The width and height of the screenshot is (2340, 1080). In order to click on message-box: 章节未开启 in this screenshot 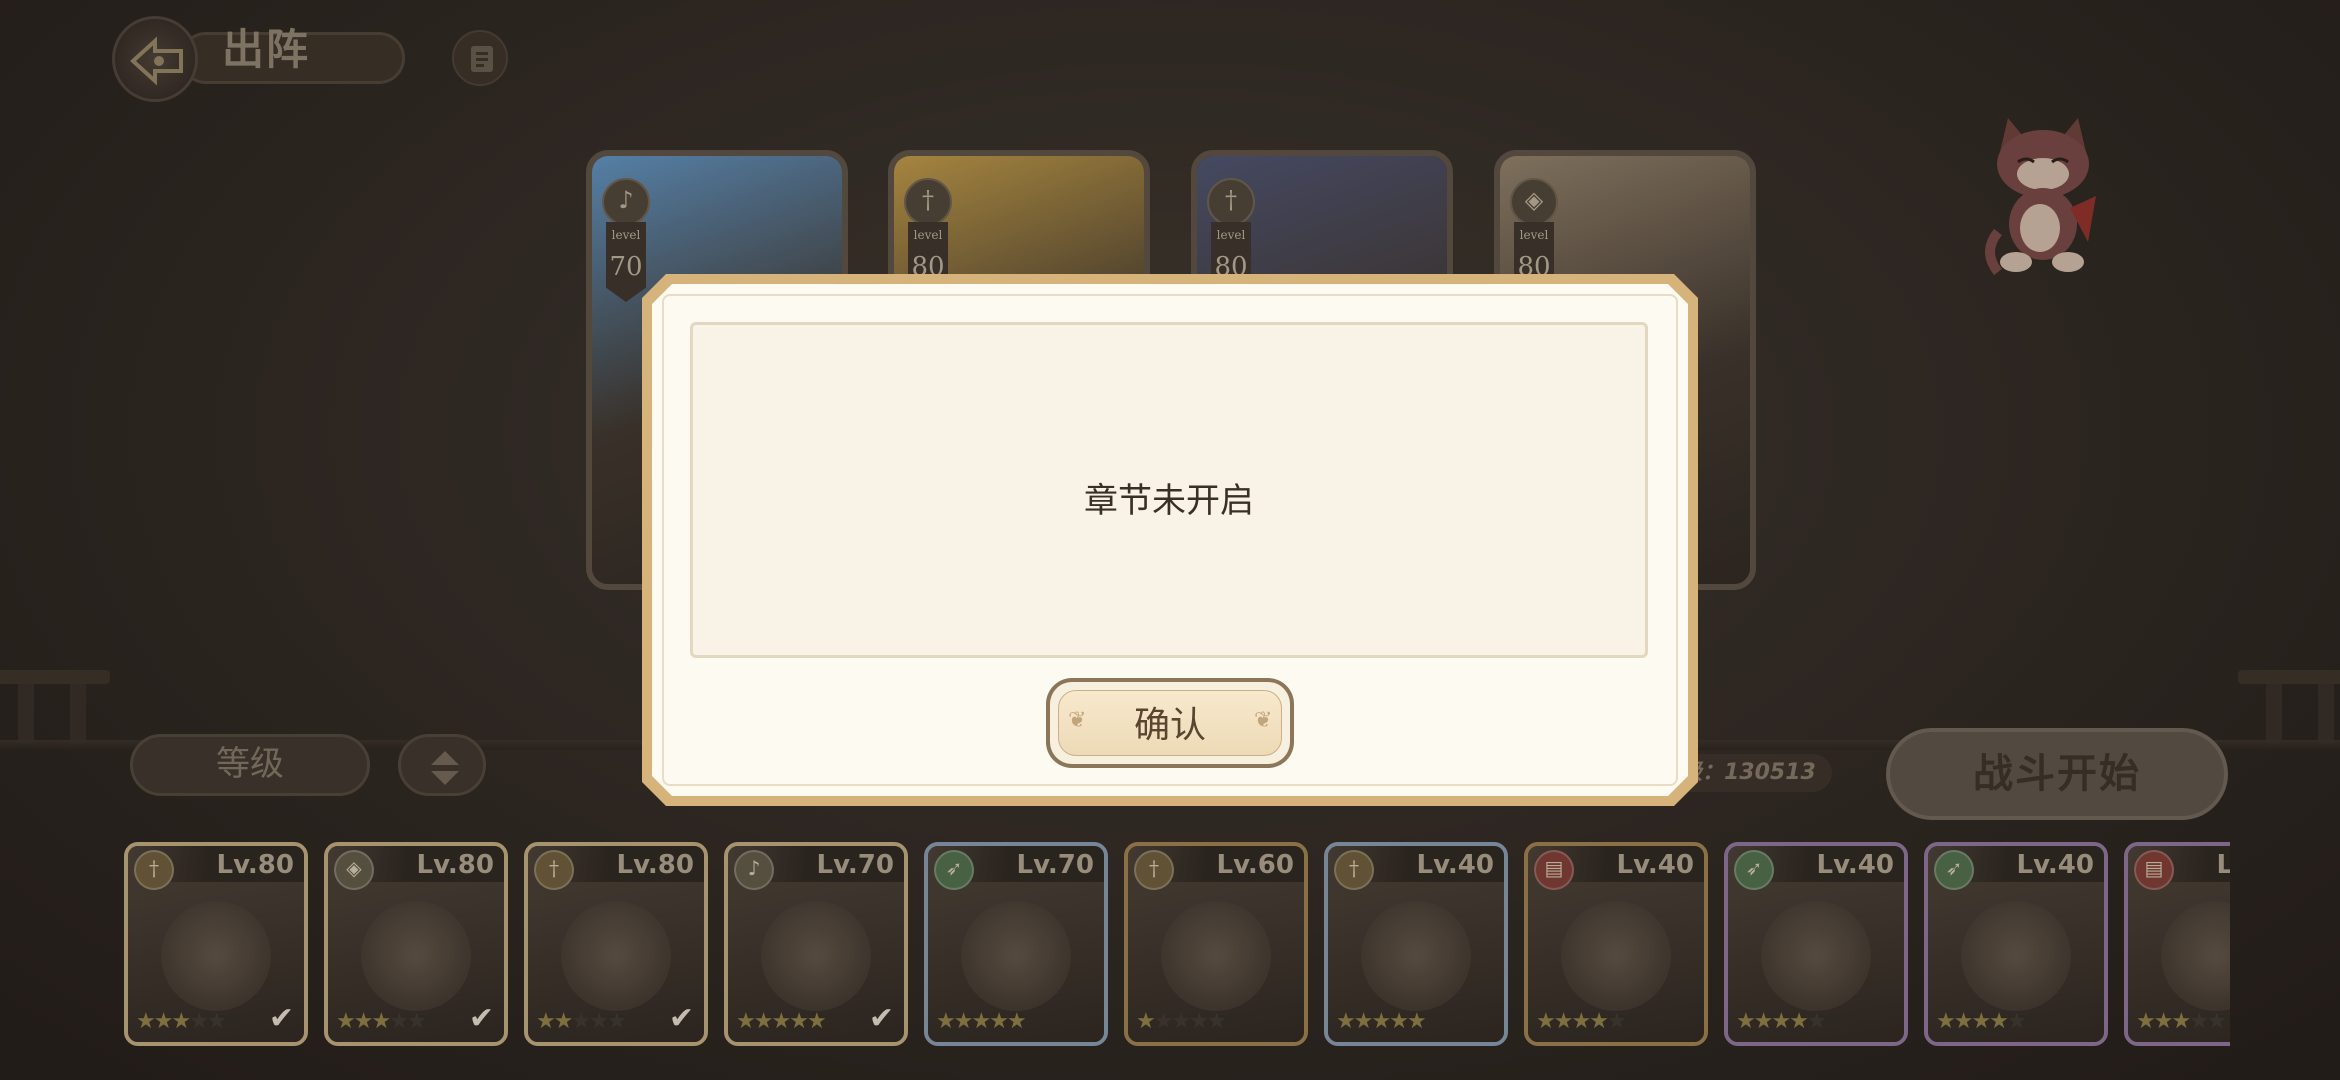, I will do `click(1169, 490)`.